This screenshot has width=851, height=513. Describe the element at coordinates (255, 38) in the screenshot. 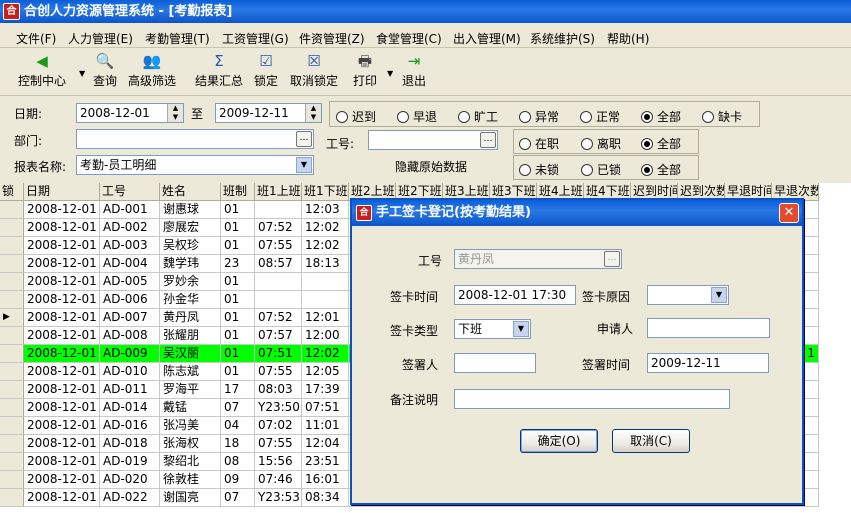

I see `menu-salary: 工资管理(G)` at that location.